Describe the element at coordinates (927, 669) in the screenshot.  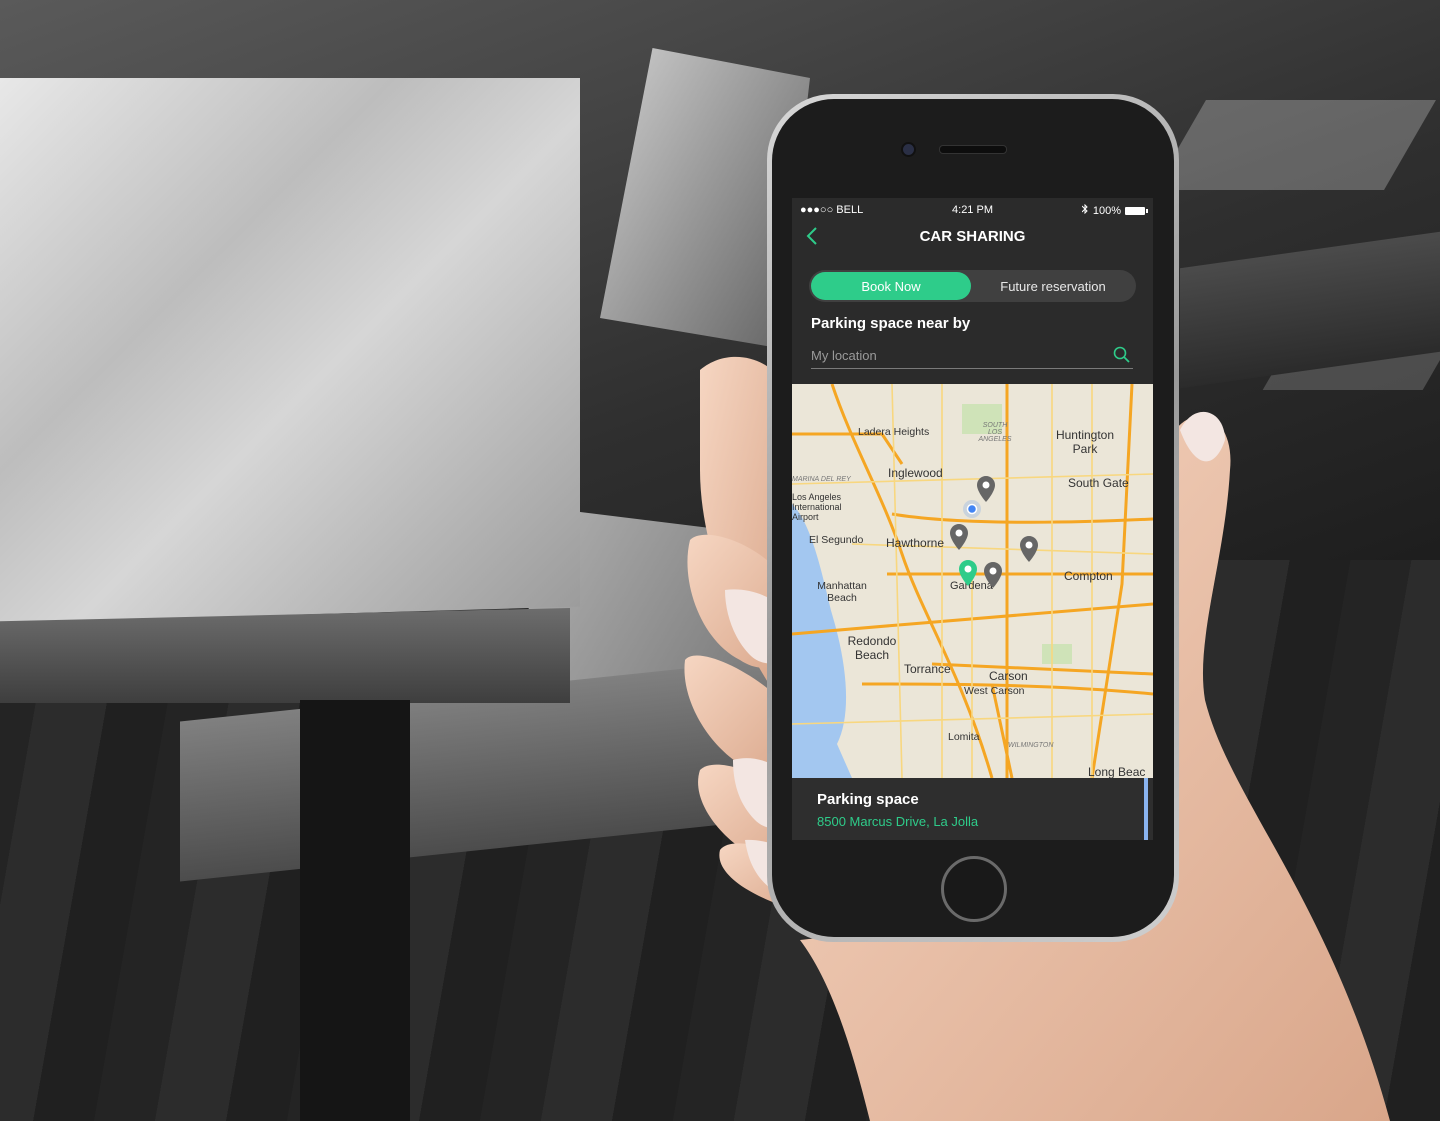
I see `map-label: Torrance` at that location.